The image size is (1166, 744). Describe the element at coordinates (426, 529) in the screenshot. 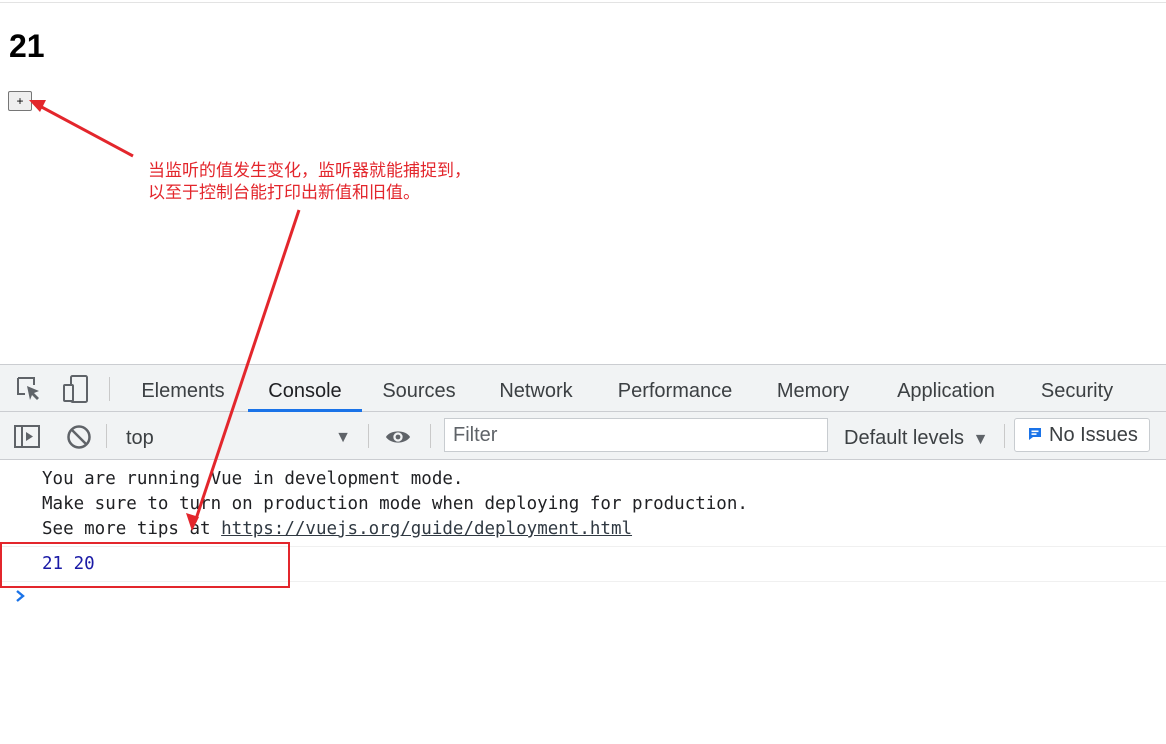

I see `deployment-docs-link: https://vuejs.org/guide/deployment.html` at that location.